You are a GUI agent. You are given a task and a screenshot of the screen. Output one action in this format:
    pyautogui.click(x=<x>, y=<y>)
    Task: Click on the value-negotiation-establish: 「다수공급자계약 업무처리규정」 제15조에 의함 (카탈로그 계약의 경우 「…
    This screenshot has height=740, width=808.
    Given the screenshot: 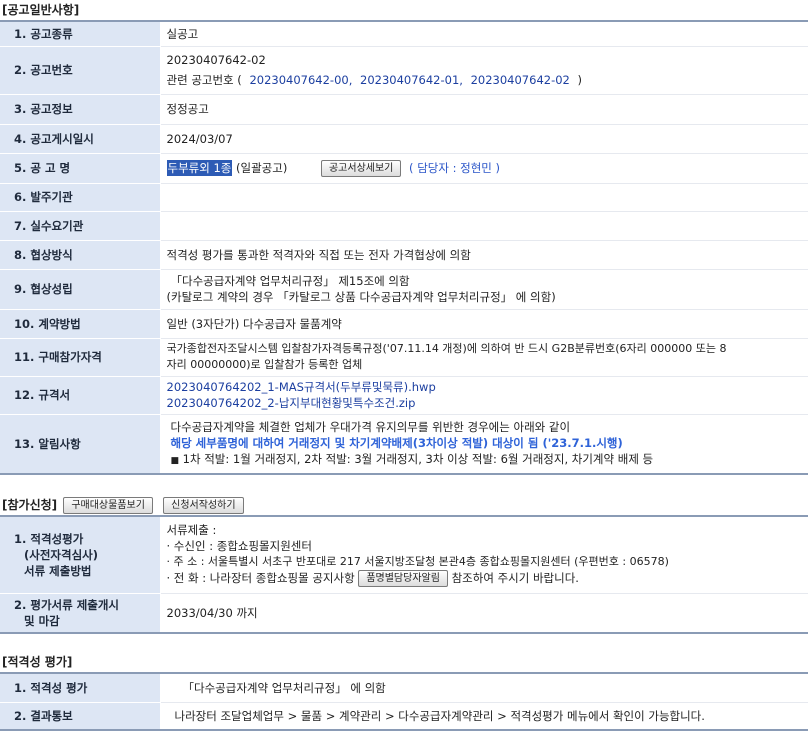 What is the action you would take?
    pyautogui.click(x=484, y=289)
    